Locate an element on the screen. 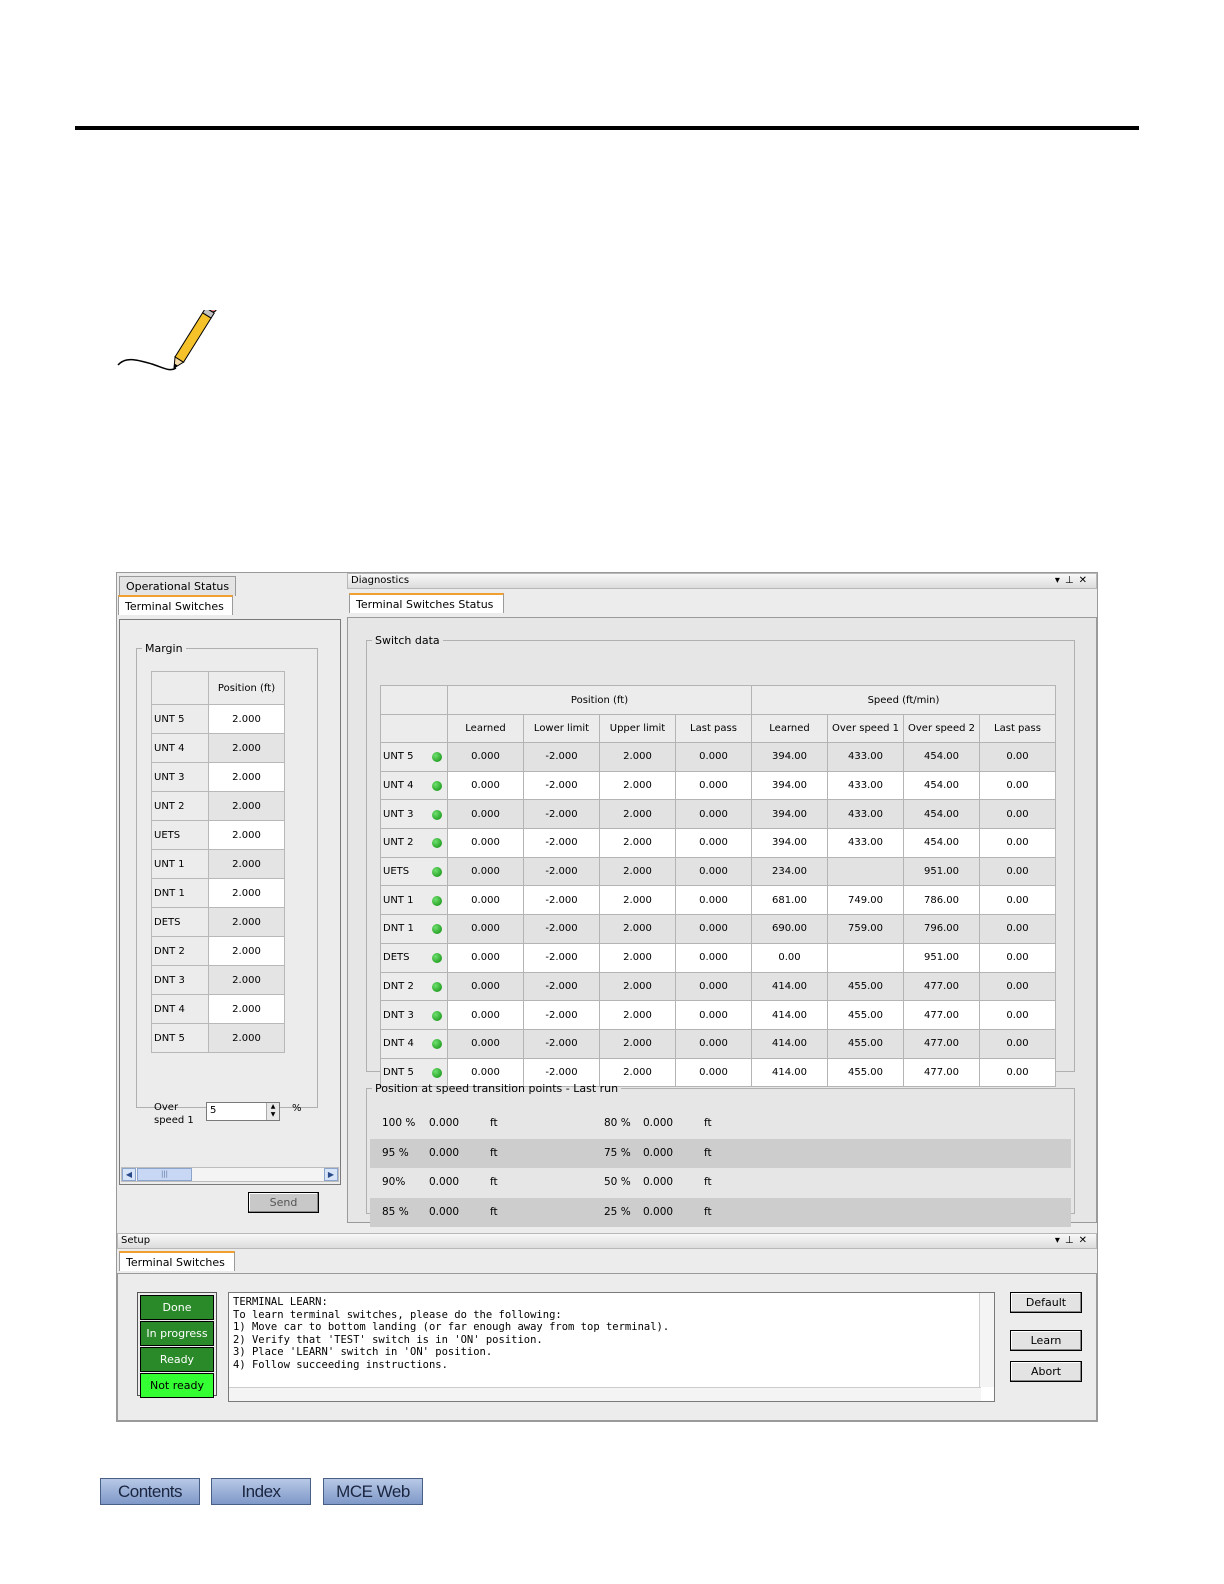 The width and height of the screenshot is (1224, 1584). margin-column-header: Position (ft) is located at coordinates (246, 688).